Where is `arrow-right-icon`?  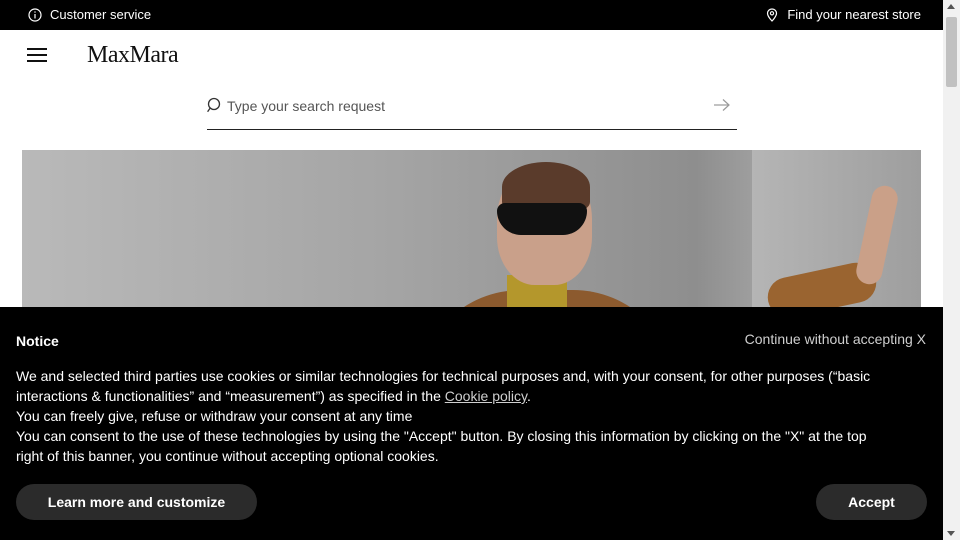 arrow-right-icon is located at coordinates (722, 105).